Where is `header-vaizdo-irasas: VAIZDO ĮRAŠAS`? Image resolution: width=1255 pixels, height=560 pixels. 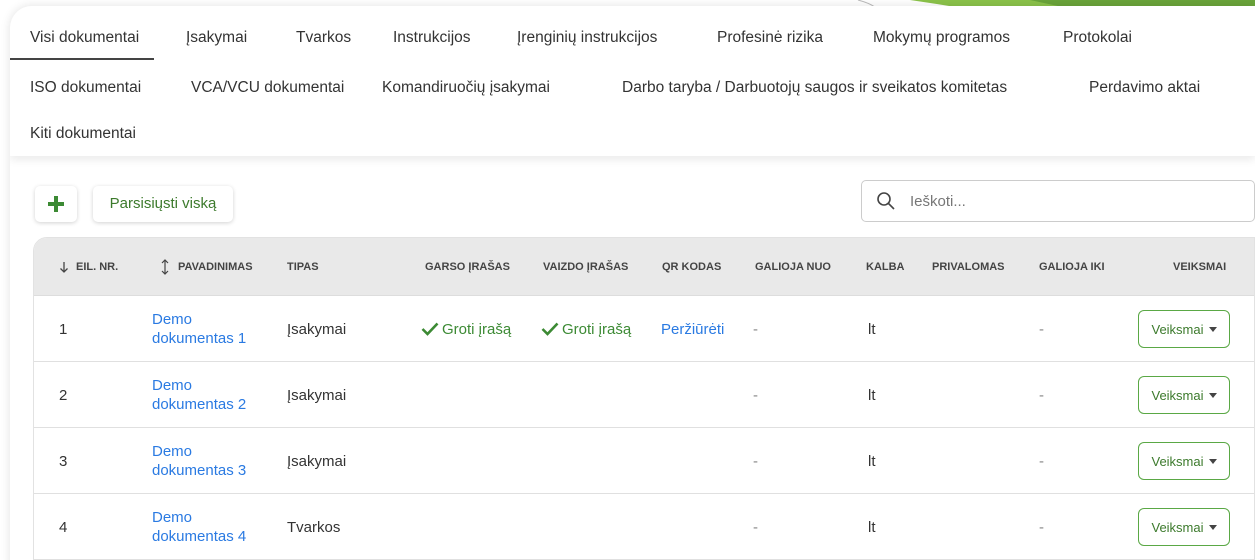 header-vaizdo-irasas: VAIZDO ĮRAŠAS is located at coordinates (586, 267).